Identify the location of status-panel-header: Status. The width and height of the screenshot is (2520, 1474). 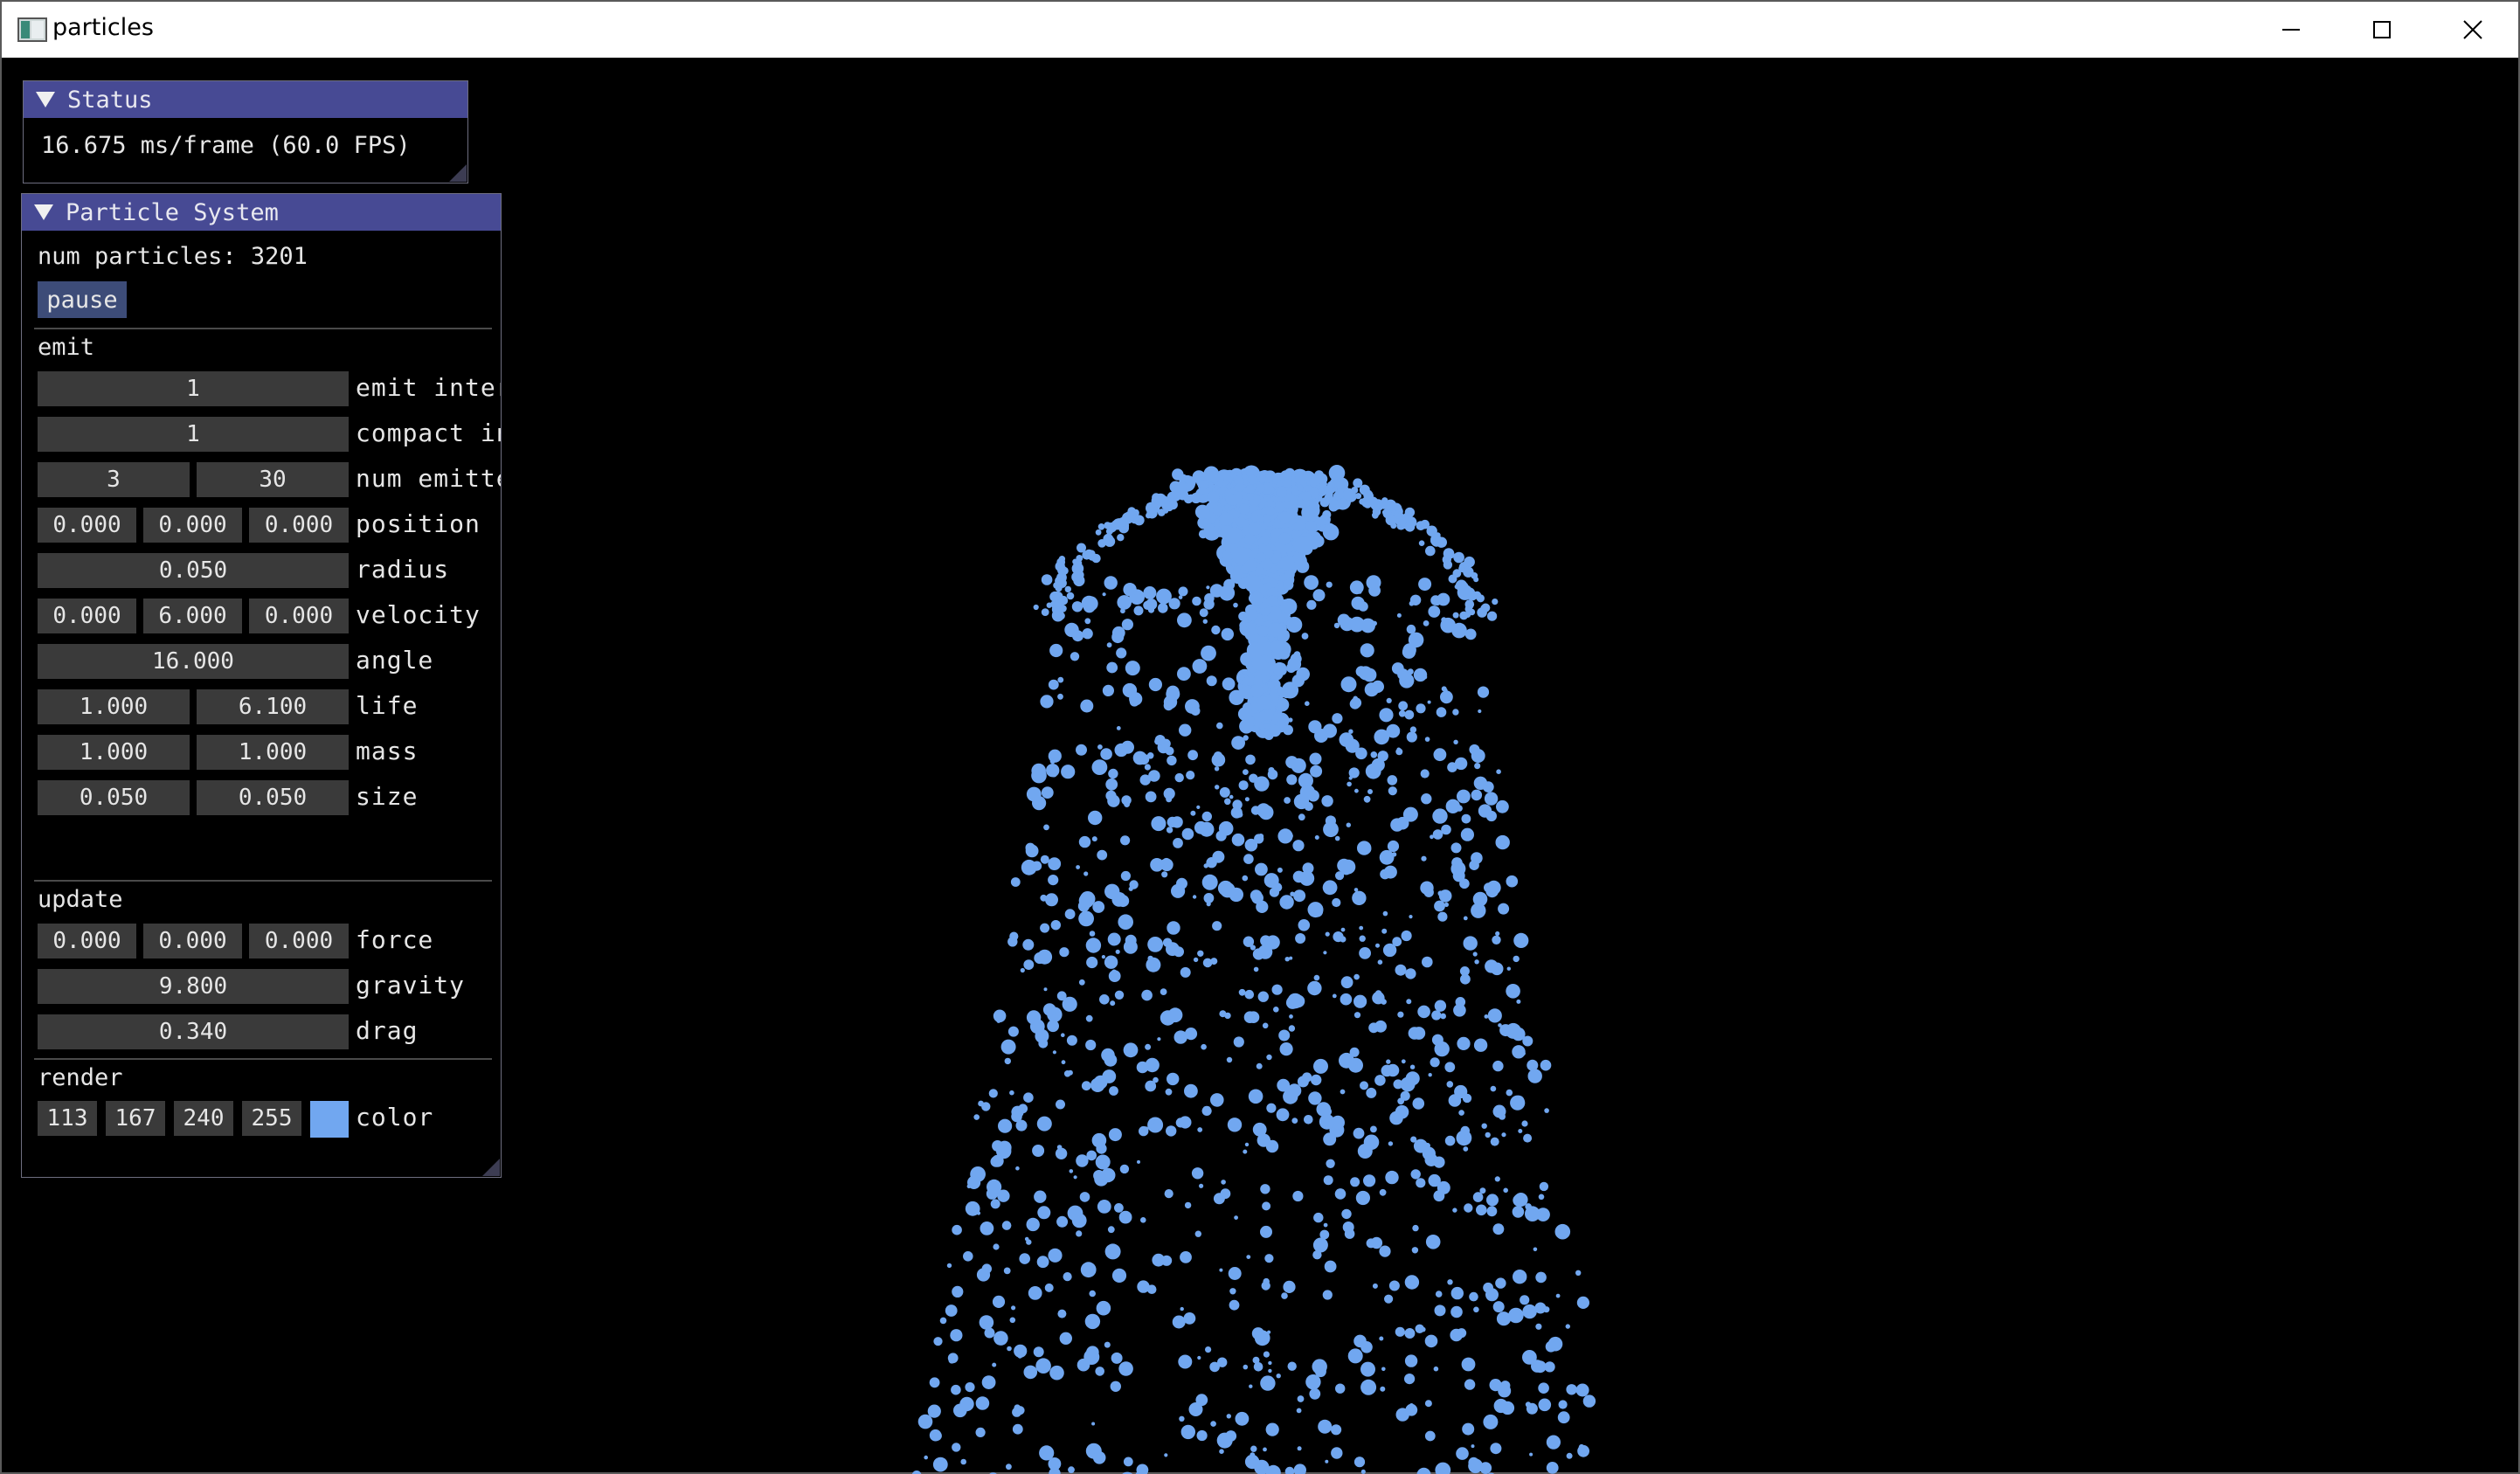
(245, 100).